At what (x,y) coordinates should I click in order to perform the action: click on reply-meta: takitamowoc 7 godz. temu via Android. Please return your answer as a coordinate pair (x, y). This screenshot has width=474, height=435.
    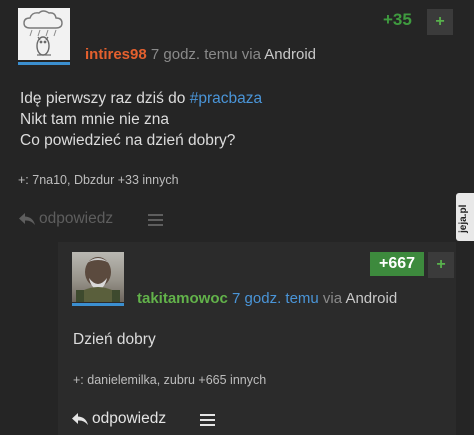
    Looking at the image, I should click on (267, 298).